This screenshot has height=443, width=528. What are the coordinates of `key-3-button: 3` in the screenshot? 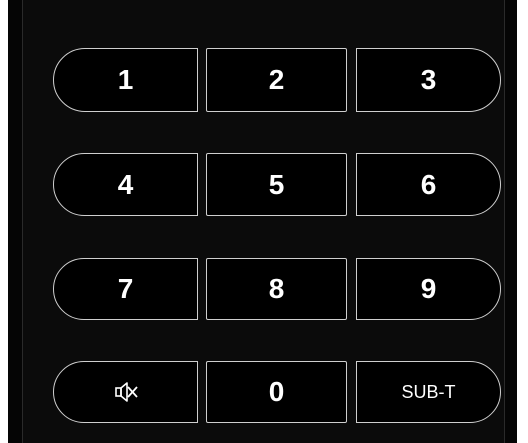 It's located at (428, 80).